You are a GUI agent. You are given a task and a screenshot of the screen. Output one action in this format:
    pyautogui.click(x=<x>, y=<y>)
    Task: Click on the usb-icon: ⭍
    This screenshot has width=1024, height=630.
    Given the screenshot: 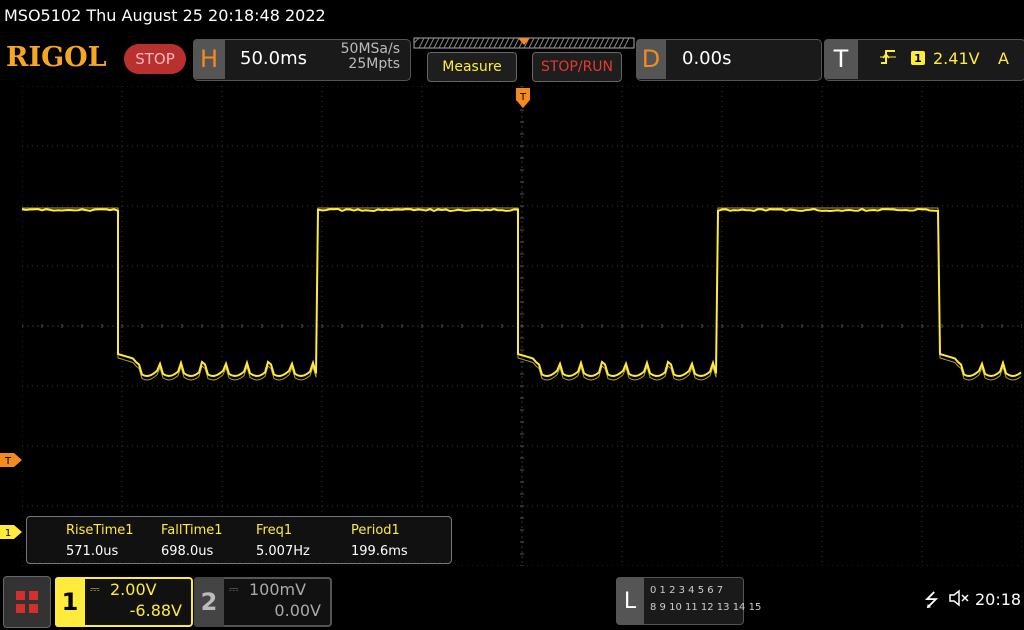 What is the action you would take?
    pyautogui.click(x=931, y=603)
    